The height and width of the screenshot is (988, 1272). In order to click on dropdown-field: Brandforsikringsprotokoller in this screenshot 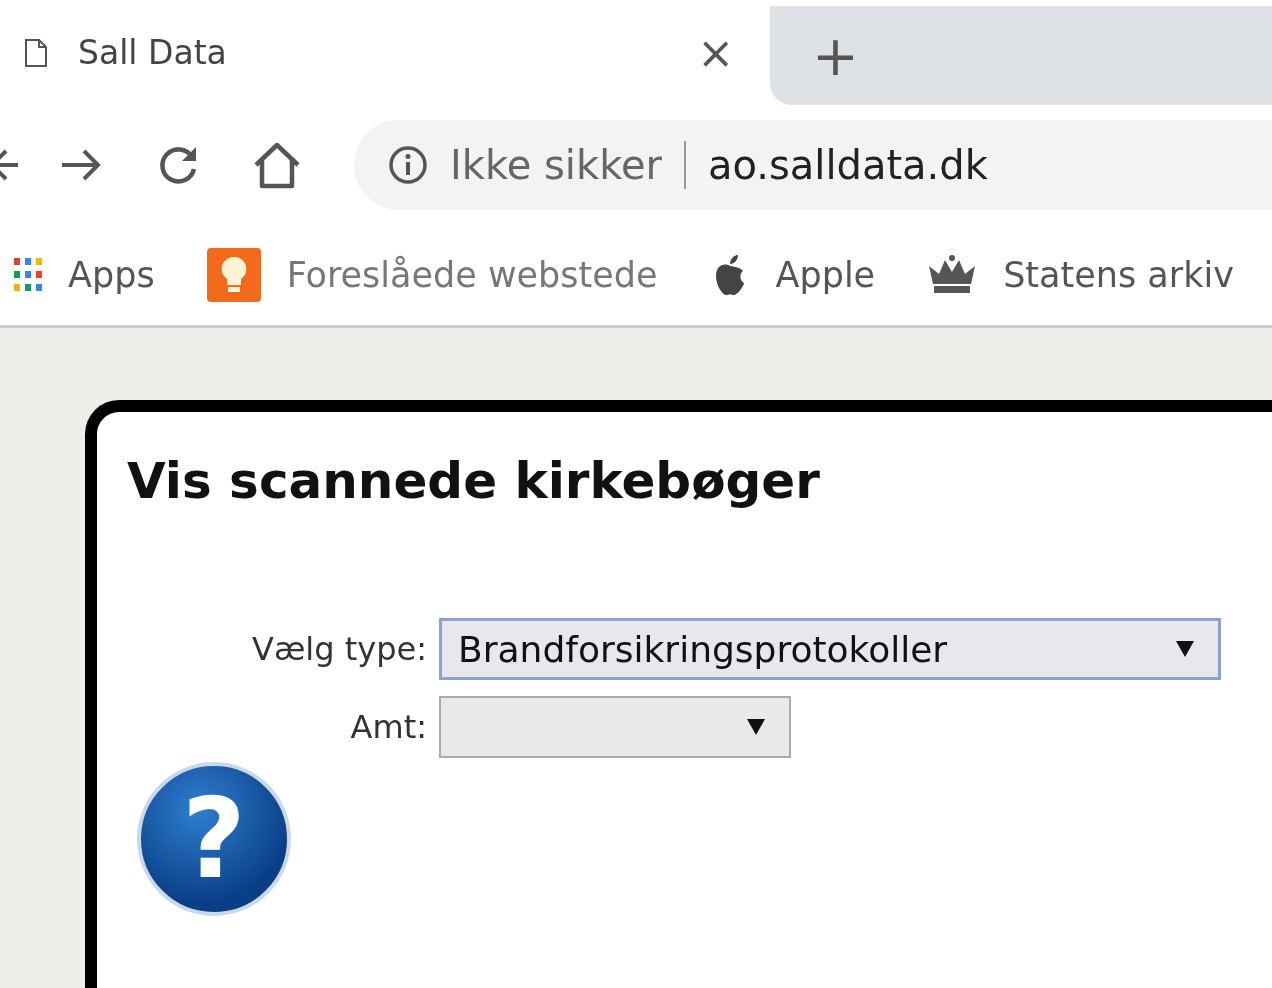, I will do `click(830, 649)`.